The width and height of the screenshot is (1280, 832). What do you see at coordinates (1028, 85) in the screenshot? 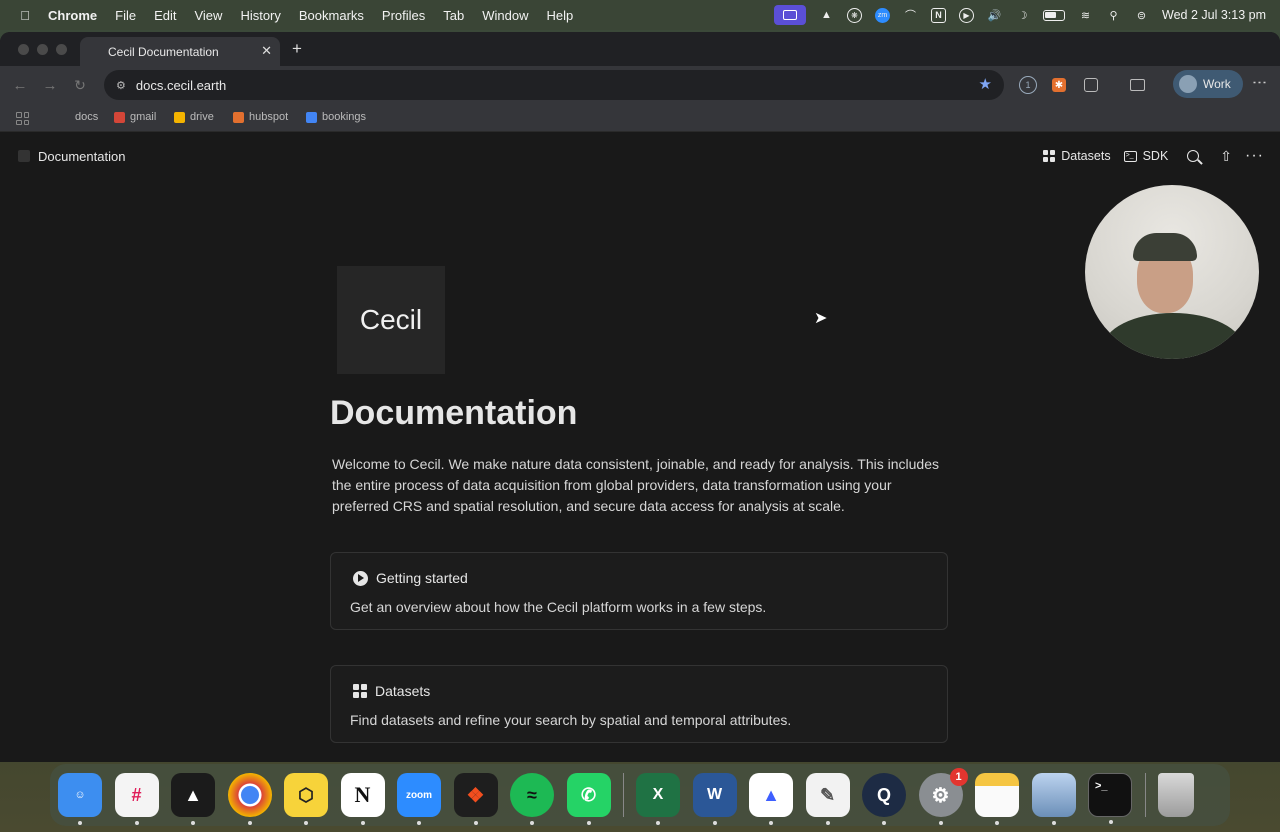
I see `onepassword-icon: 1` at bounding box center [1028, 85].